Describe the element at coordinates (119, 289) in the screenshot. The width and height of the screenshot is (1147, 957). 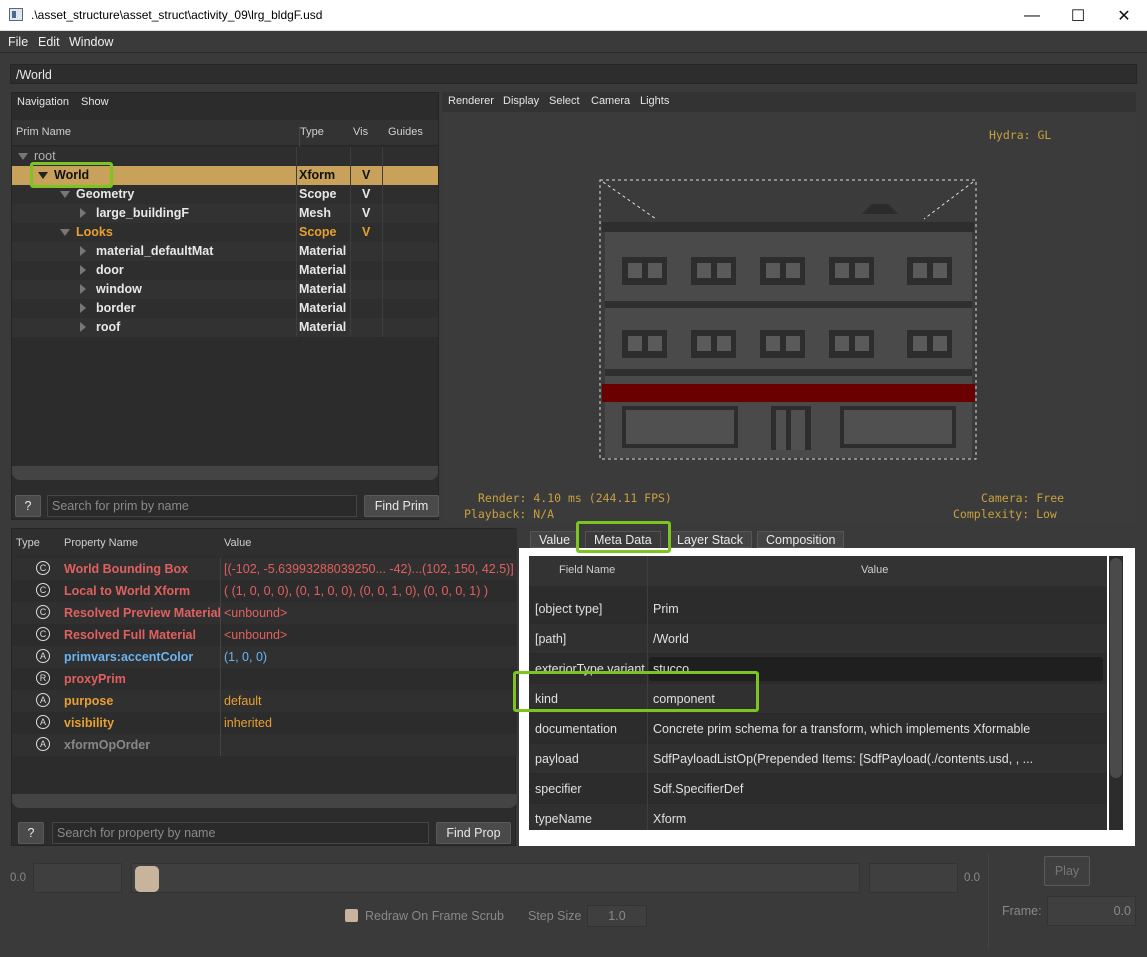
I see `prim-name: window` at that location.